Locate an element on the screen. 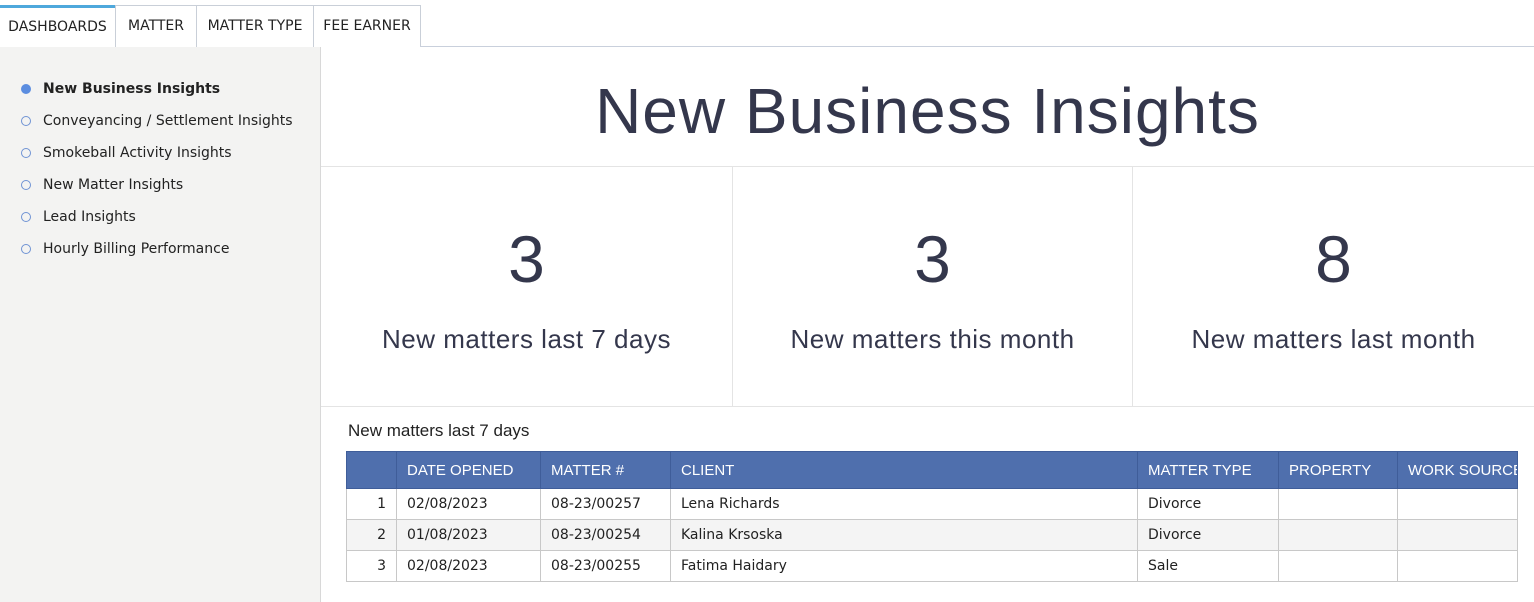 The height and width of the screenshot is (602, 1534). cell-matter-number: 08-23/00254 is located at coordinates (605, 535).